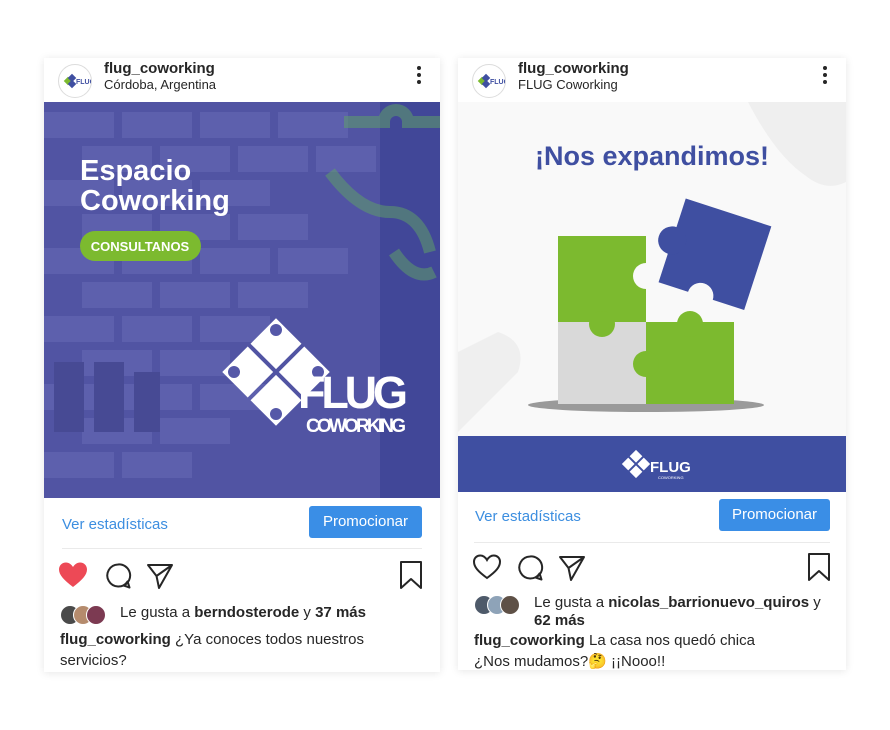  I want to click on banner-headline-line1: Espacio, so click(135, 171).